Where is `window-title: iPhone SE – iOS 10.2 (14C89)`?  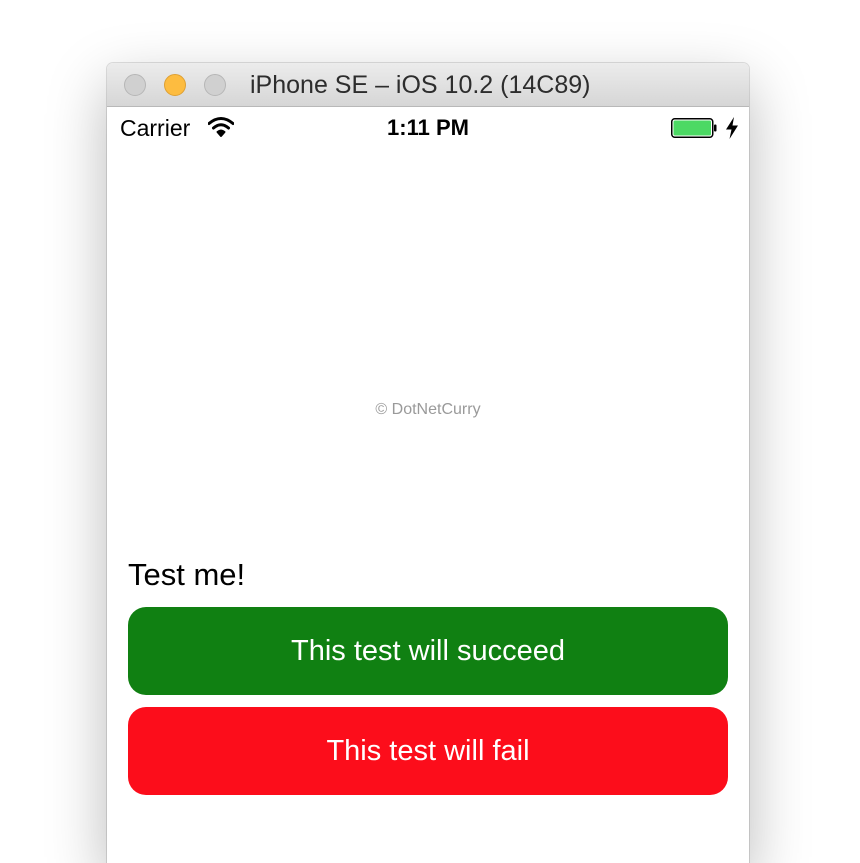
window-title: iPhone SE – iOS 10.2 (14C89) is located at coordinates (420, 85).